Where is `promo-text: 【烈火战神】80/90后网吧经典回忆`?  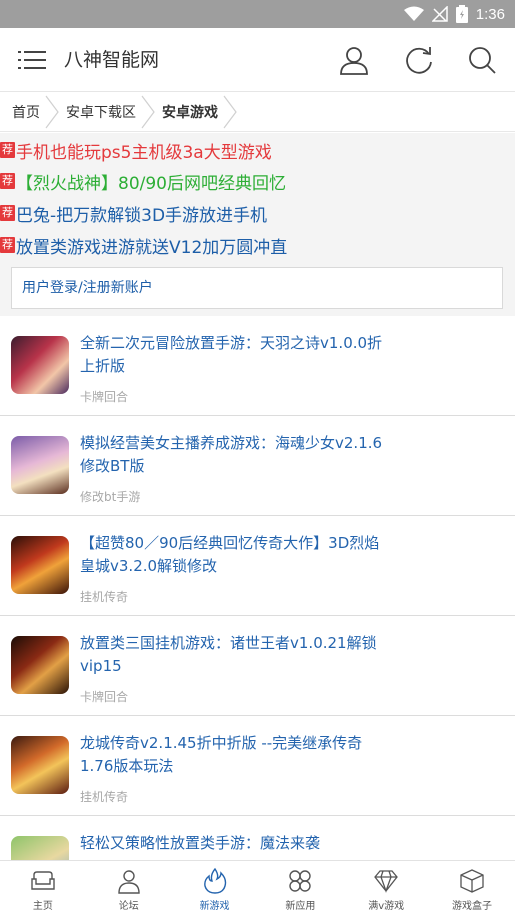 promo-text: 【烈火战神】80/90后网吧经典回忆 is located at coordinates (151, 181).